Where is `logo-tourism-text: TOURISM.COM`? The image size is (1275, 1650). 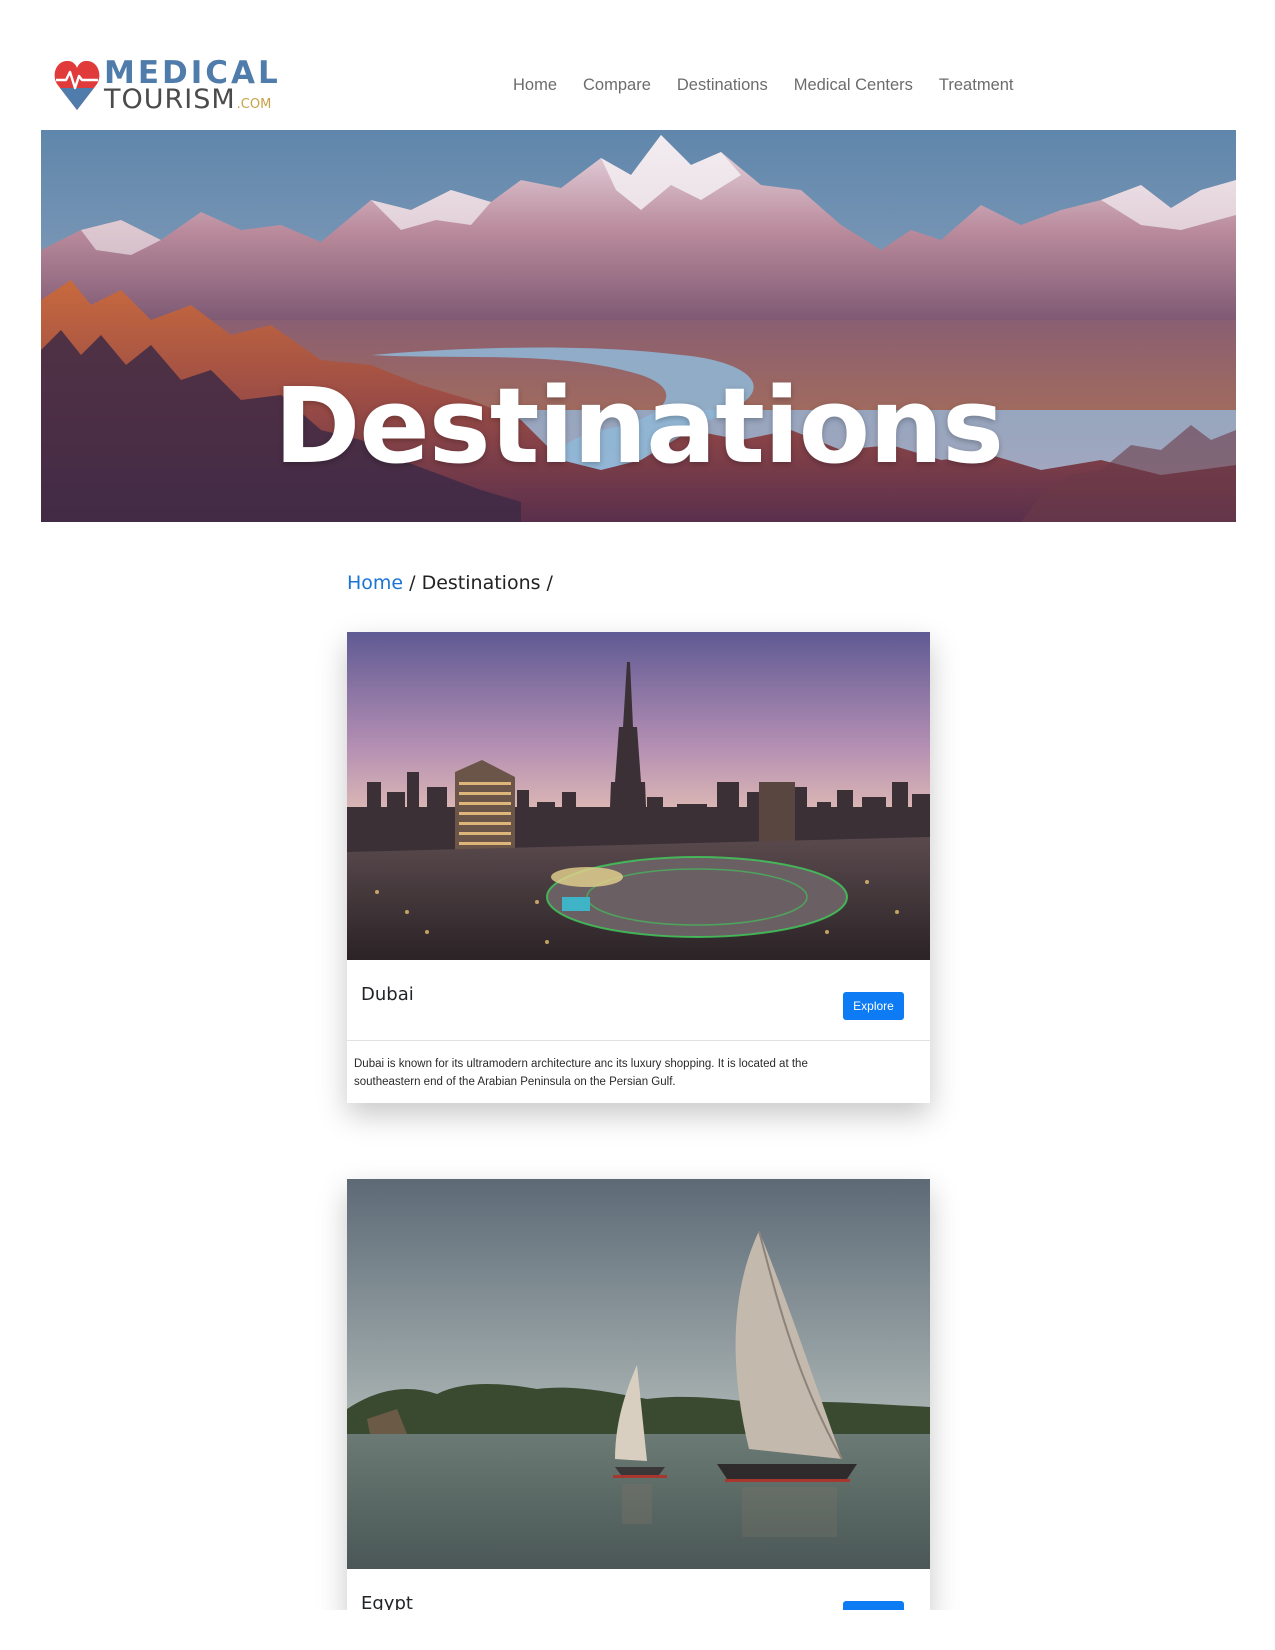
logo-tourism-text: TOURISM.COM is located at coordinates (187, 102).